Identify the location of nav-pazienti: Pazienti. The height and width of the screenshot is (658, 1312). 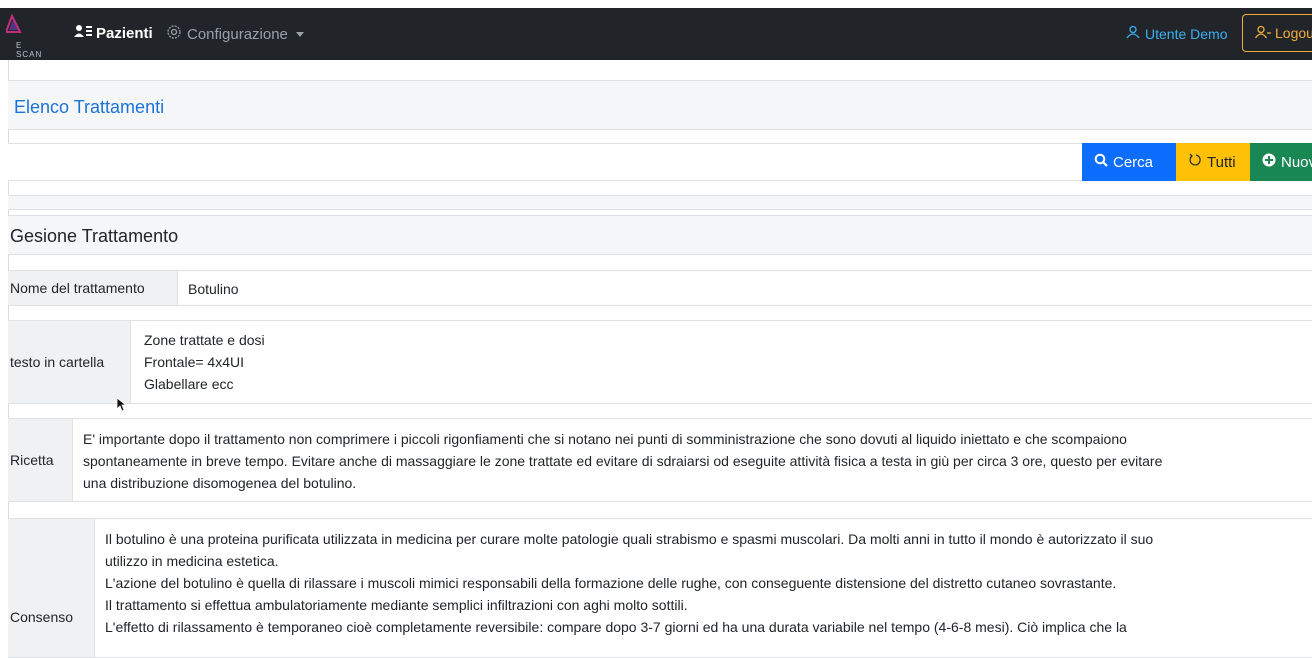
(113, 33).